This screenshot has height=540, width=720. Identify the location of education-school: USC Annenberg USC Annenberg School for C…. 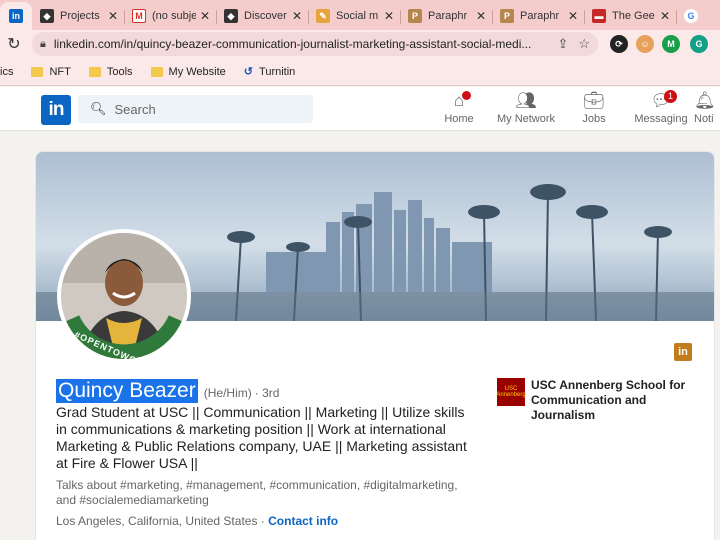
(596, 400).